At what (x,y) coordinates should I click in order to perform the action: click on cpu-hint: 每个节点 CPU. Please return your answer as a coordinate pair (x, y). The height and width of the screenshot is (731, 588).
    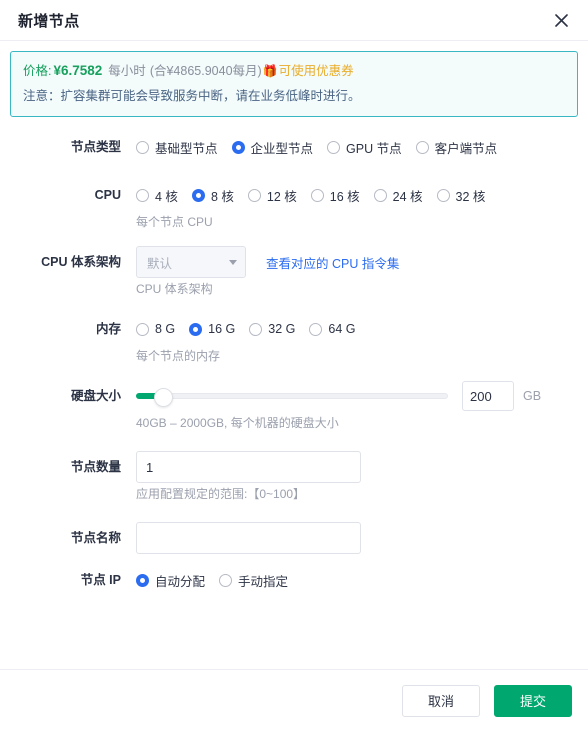
    Looking at the image, I should click on (174, 222).